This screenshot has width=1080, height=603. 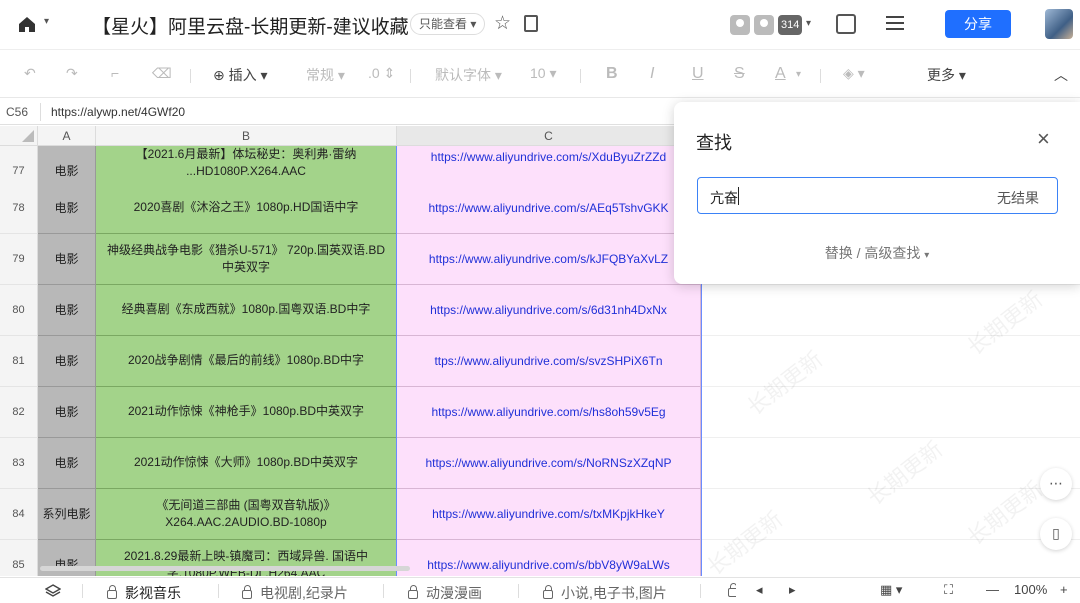 I want to click on document-info-icon, so click(x=531, y=23).